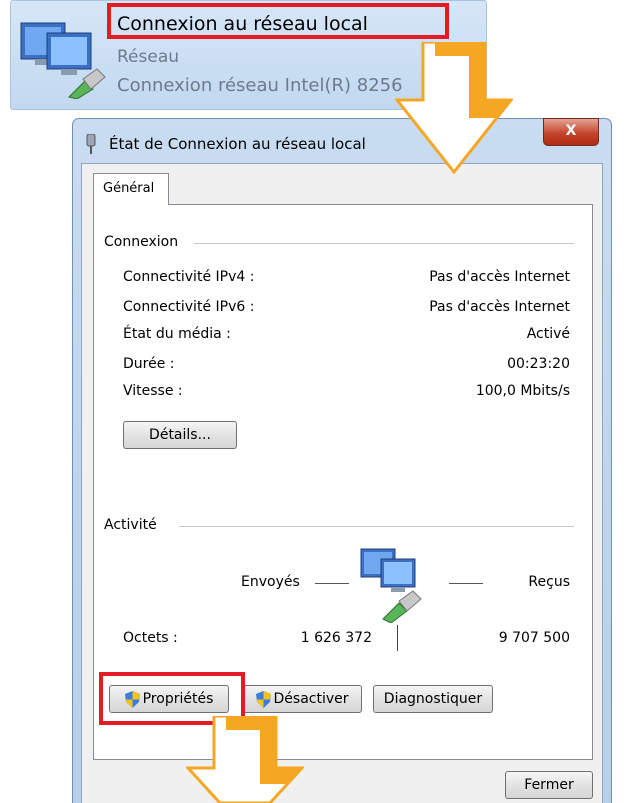  Describe the element at coordinates (384, 243) in the screenshot. I see `connection-group-divider` at that location.